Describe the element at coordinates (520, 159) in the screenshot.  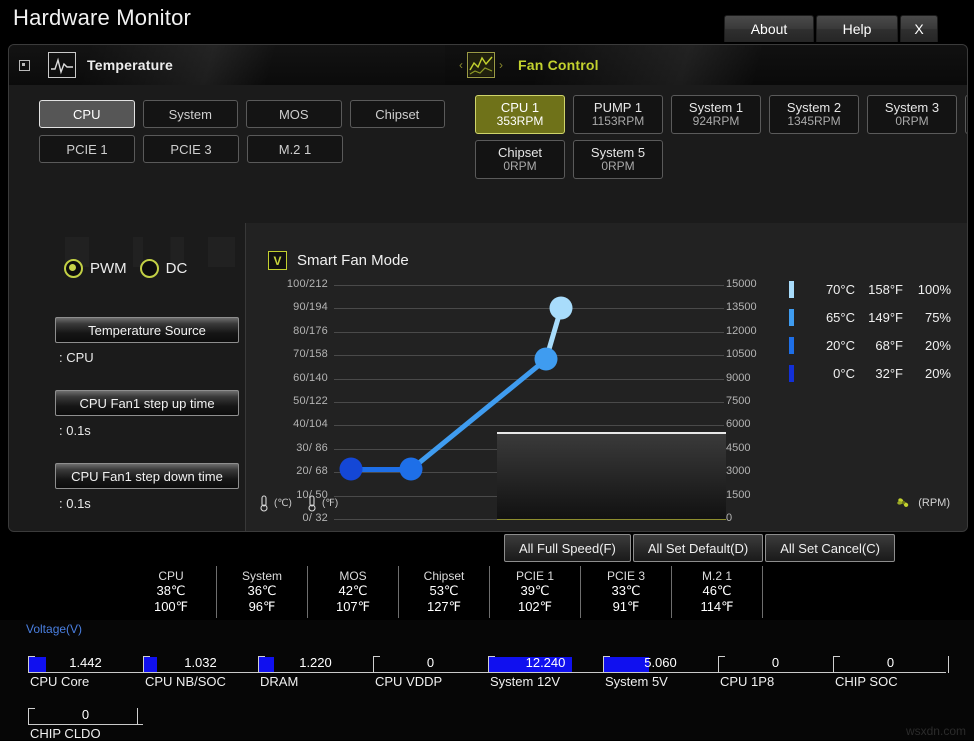
I see `fan-button-chipset: Chipset 0RPM` at that location.